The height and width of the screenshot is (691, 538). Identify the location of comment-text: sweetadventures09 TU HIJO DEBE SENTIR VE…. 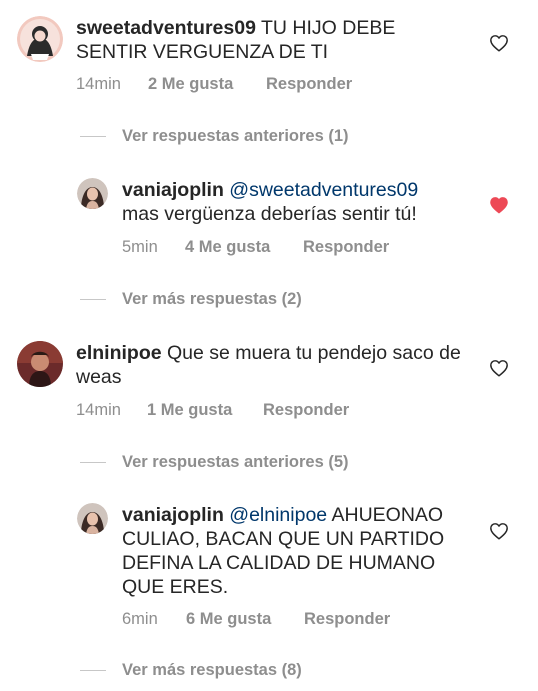
(256, 40).